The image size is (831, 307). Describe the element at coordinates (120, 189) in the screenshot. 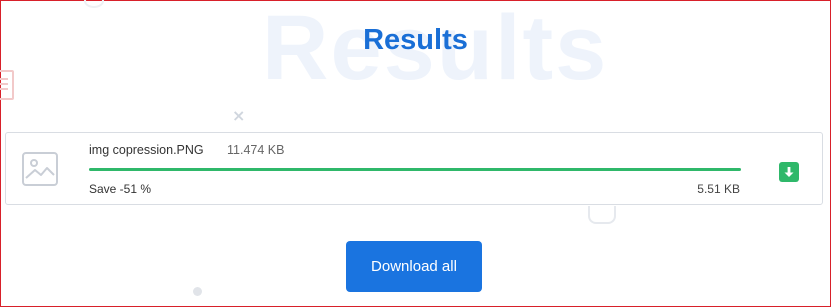

I see `savings-label: Save -51 %` at that location.